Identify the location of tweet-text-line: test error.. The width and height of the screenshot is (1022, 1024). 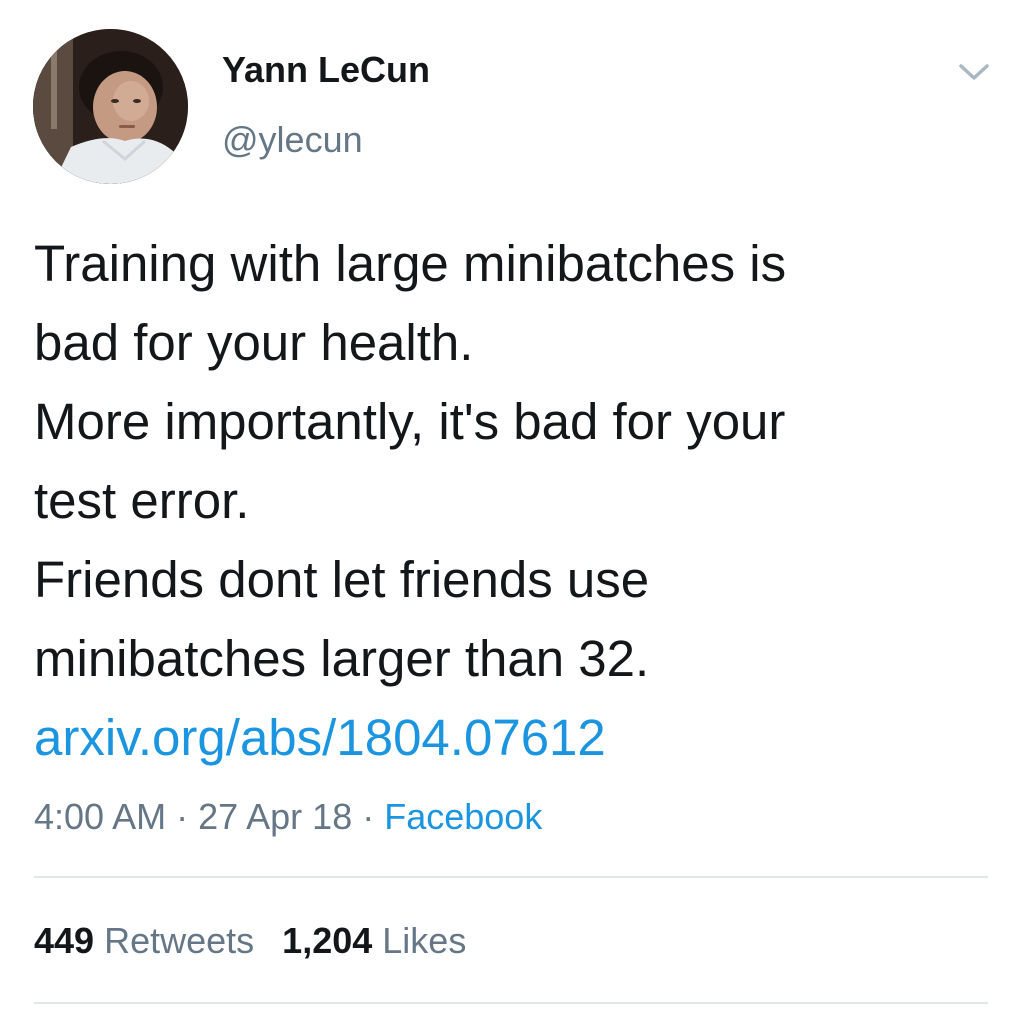
(142, 500).